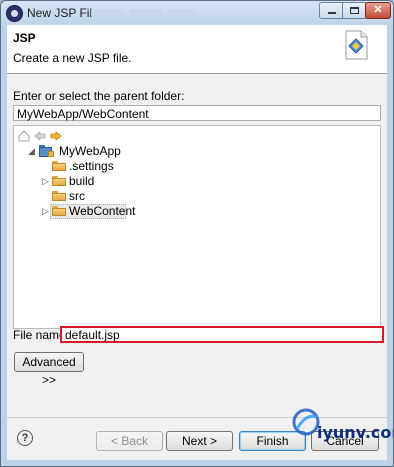 This screenshot has width=394, height=467. I want to click on tree-item-settings: .settings, so click(104, 166).